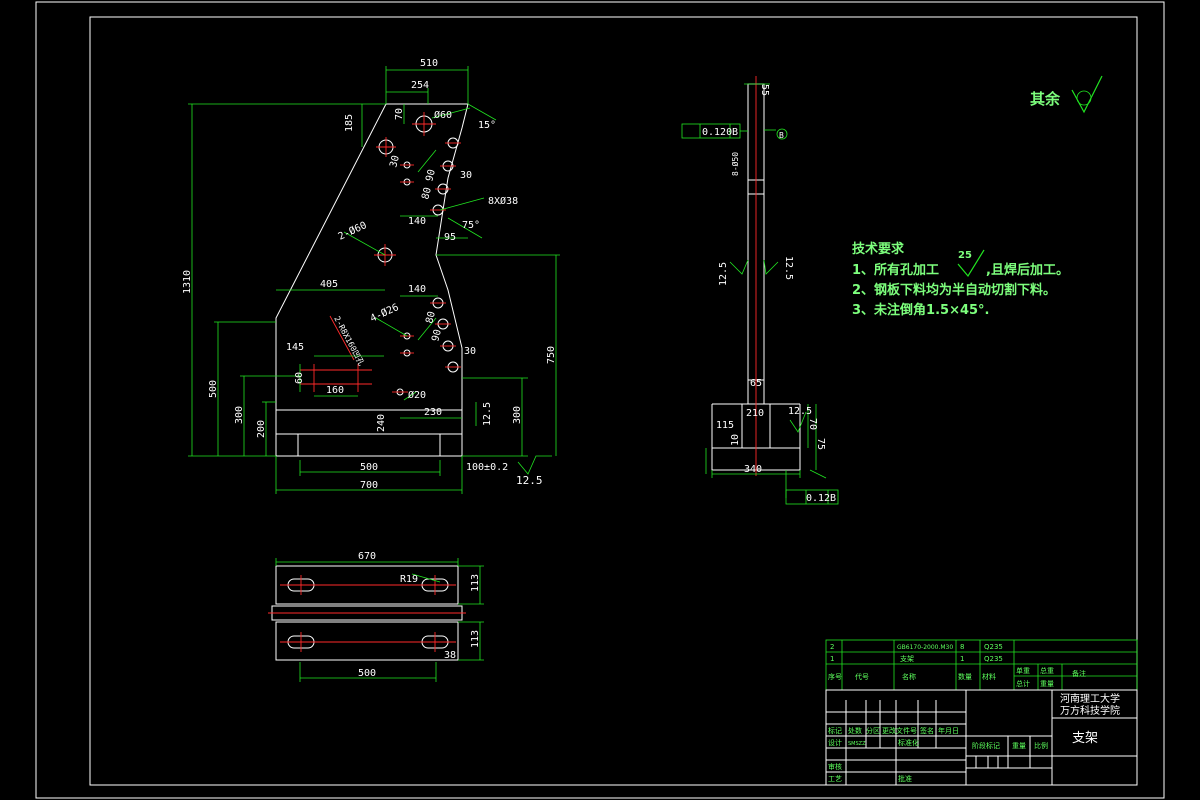  What do you see at coordinates (1085, 738) in the screenshot?
I see `part-name: 支架` at bounding box center [1085, 738].